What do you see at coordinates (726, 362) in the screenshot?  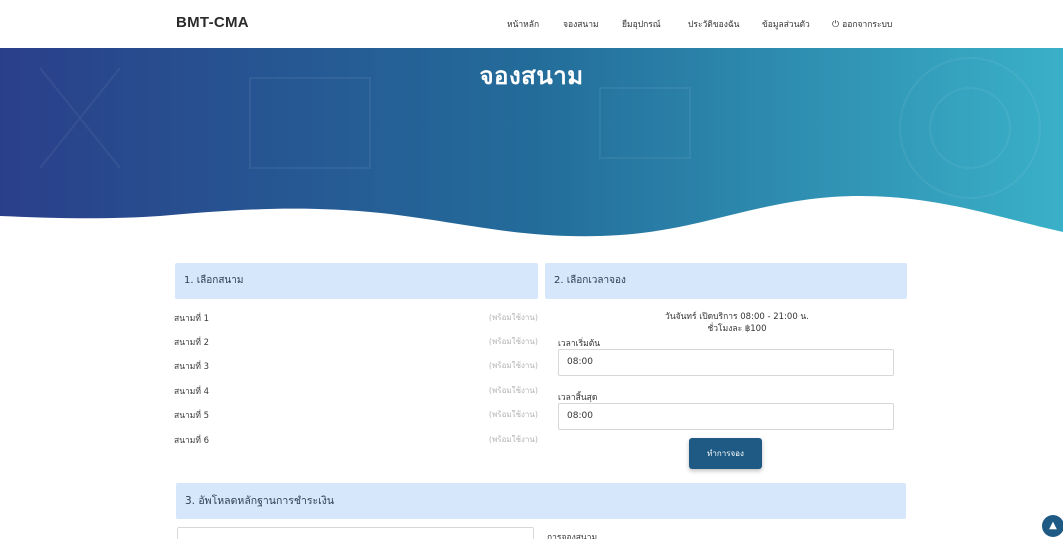 I see `start-time-input: 08:00` at bounding box center [726, 362].